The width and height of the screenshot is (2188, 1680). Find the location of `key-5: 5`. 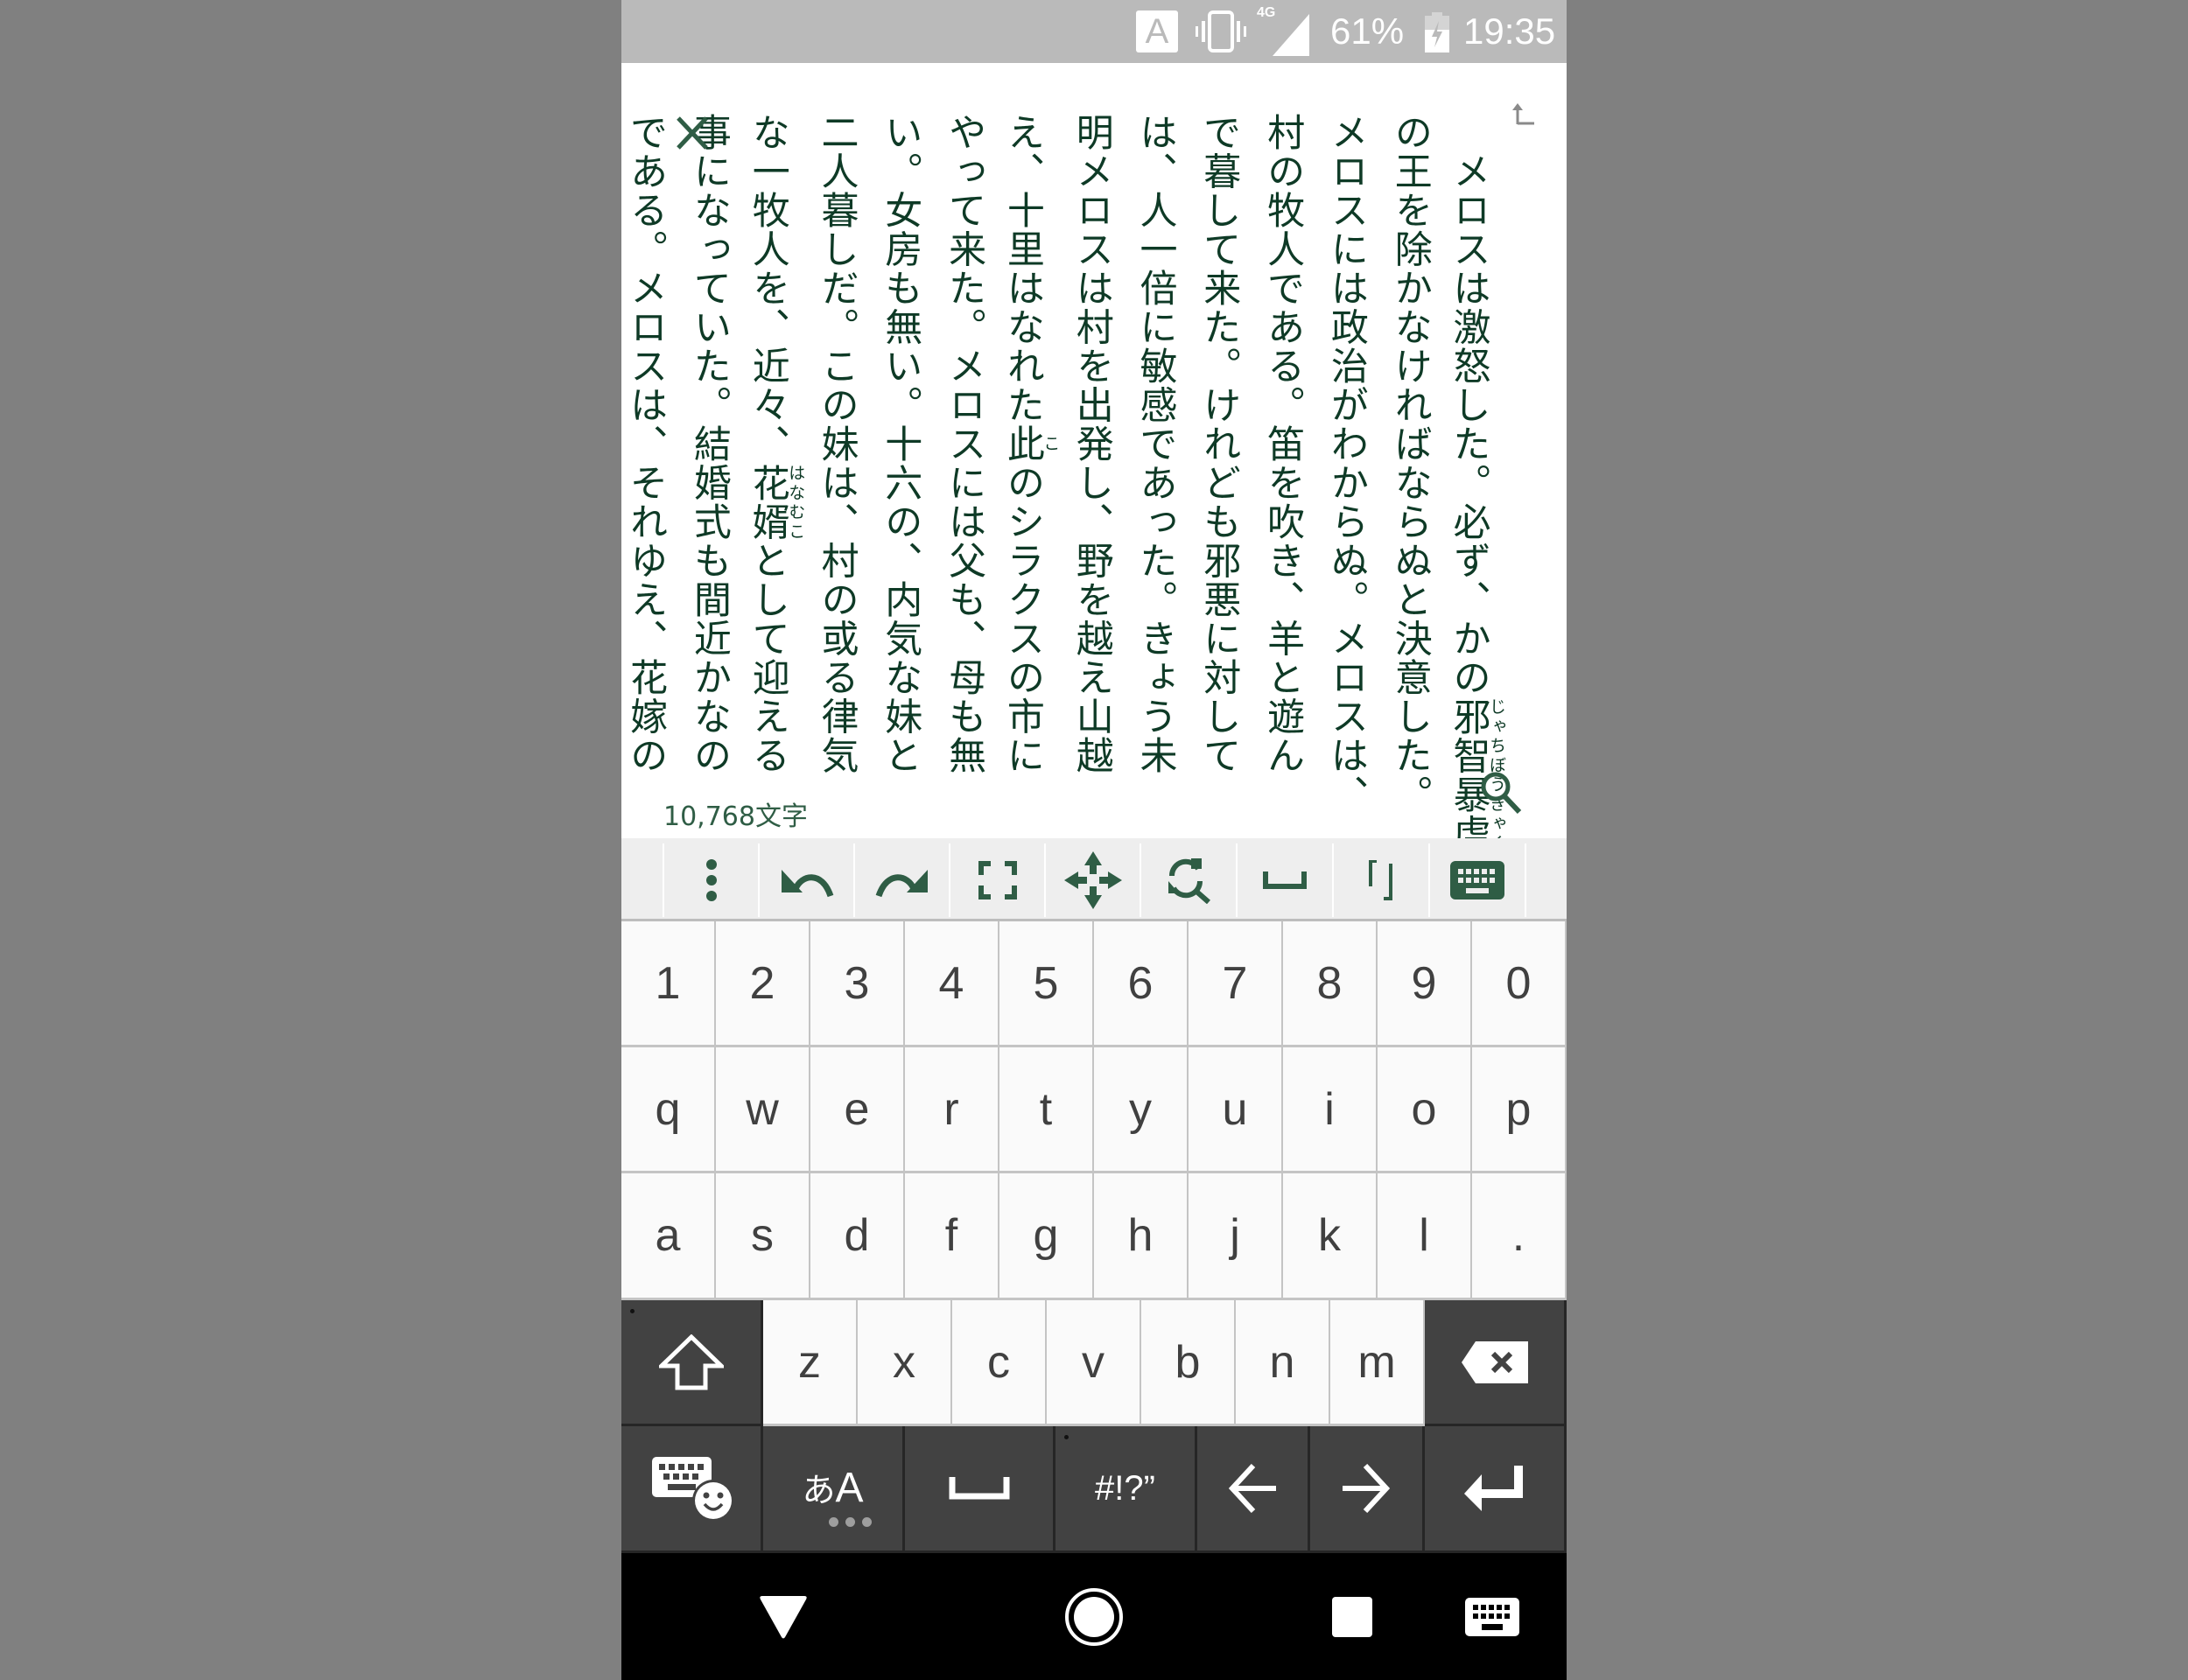

key-5: 5 is located at coordinates (1046, 984).